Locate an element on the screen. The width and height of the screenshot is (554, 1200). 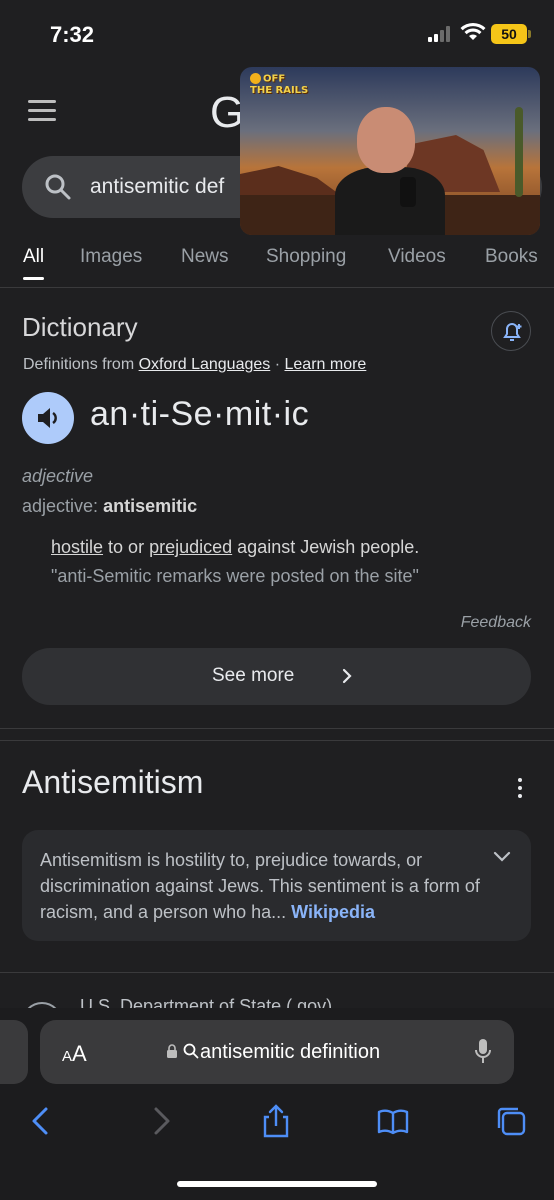
tab-all: All is located at coordinates (34, 263).